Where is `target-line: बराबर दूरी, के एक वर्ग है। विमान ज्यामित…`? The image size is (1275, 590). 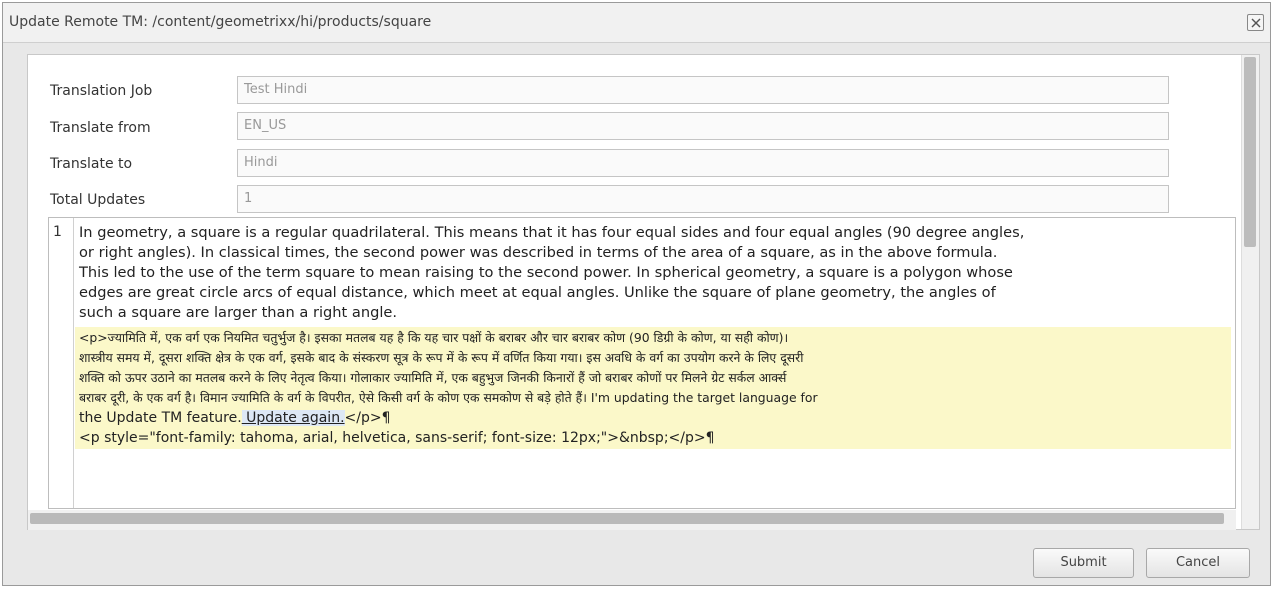
target-line: बराबर दूरी, के एक वर्ग है। विमान ज्यामित… is located at coordinates (448, 397).